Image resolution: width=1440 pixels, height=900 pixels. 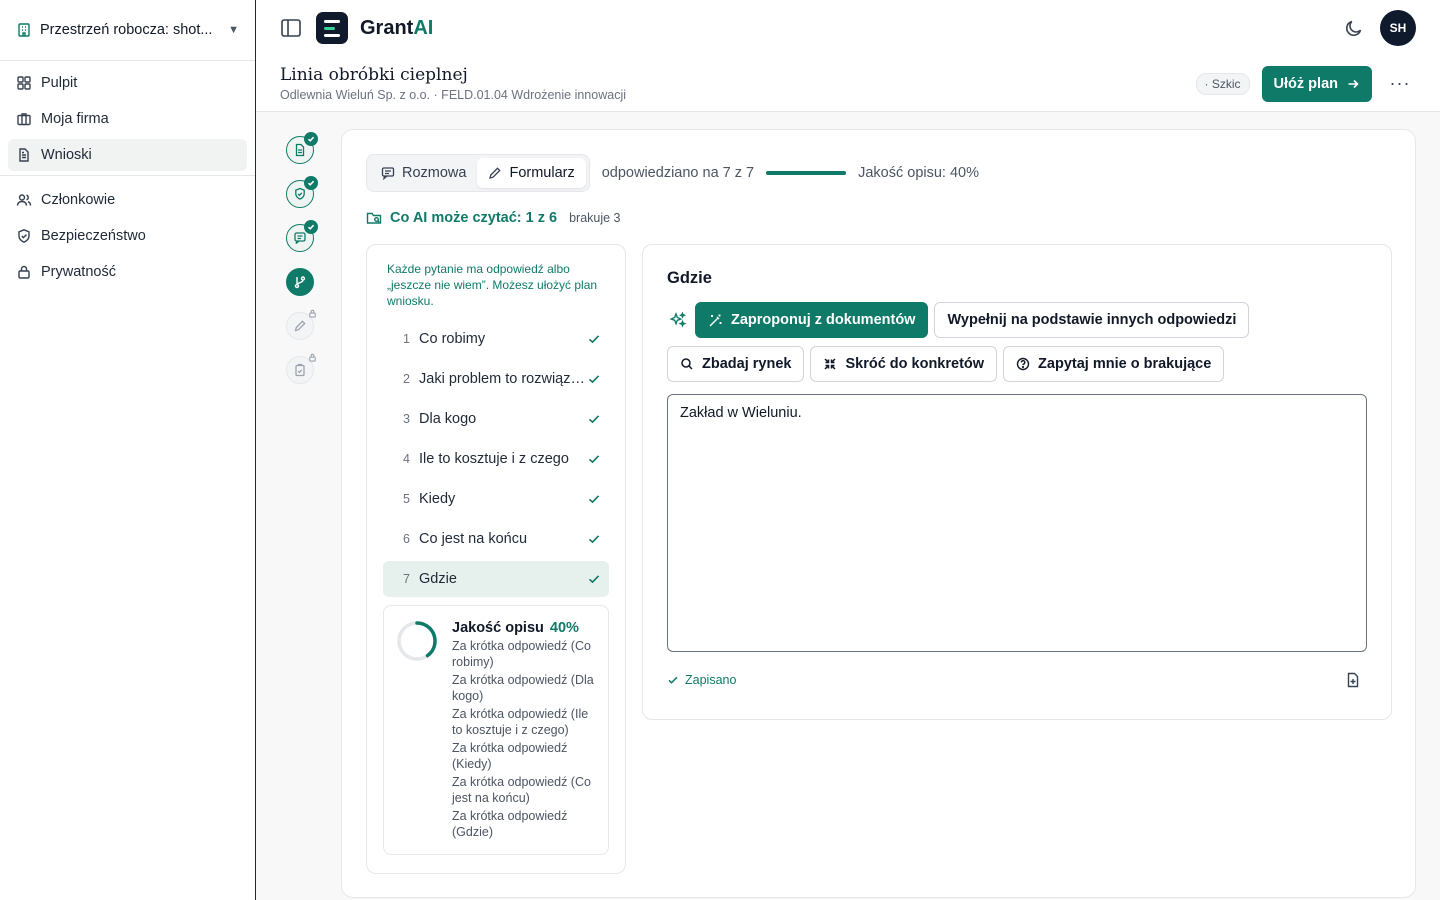 I want to click on build-plan-button: Ułóż plan, so click(x=1316, y=83).